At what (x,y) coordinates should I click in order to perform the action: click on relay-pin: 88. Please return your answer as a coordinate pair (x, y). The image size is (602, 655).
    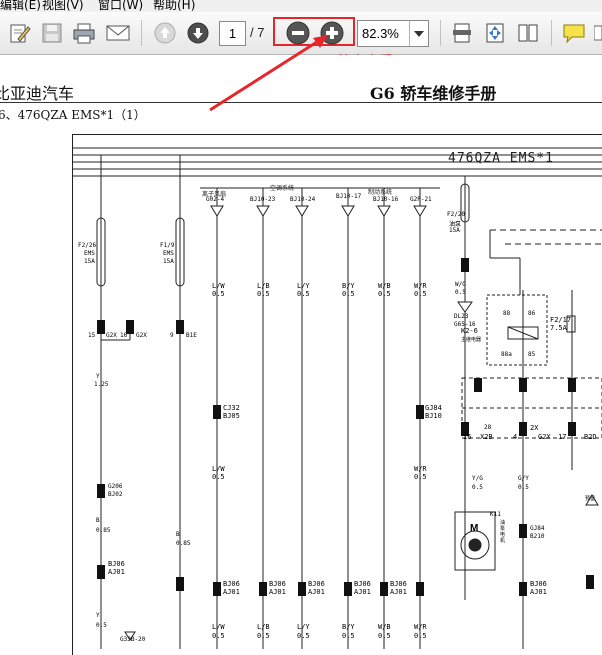
    Looking at the image, I should click on (507, 313).